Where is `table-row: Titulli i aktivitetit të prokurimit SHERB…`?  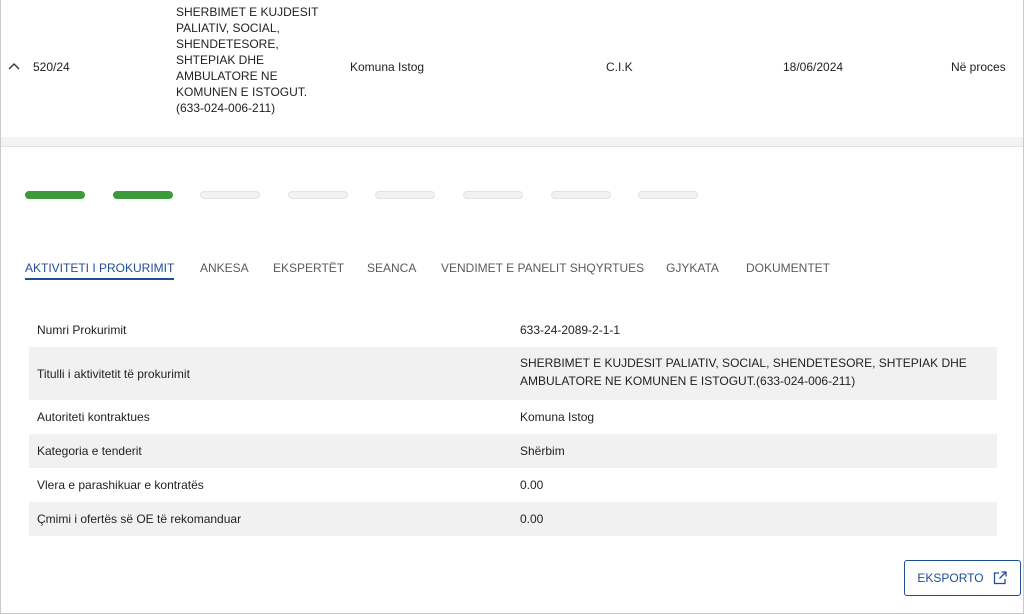 table-row: Titulli i aktivitetit të prokurimit SHERB… is located at coordinates (513, 373).